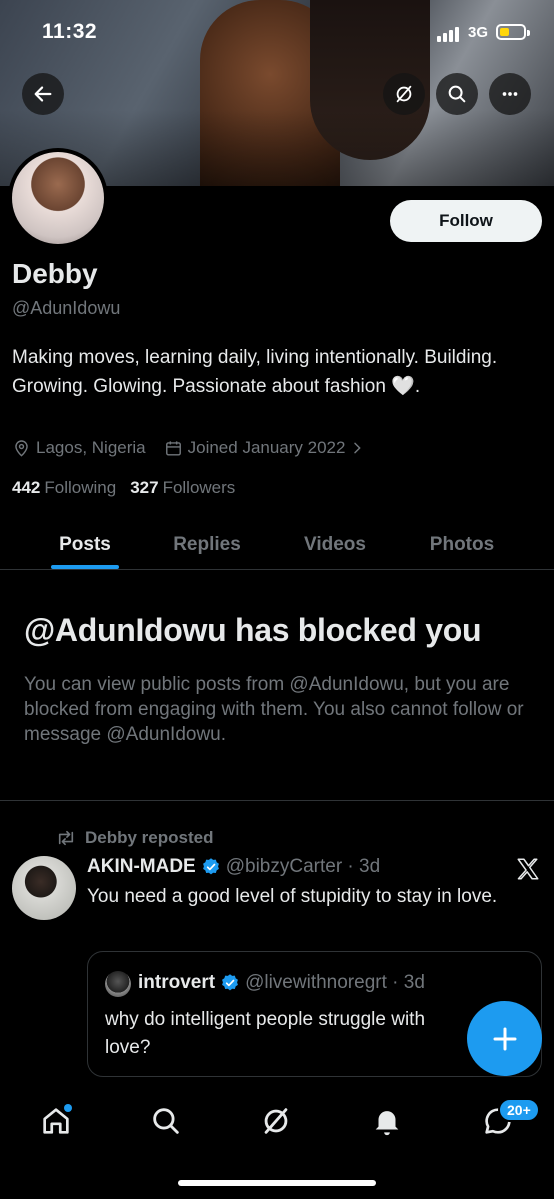 This screenshot has width=554, height=1199. I want to click on chevron-right-icon, so click(358, 448).